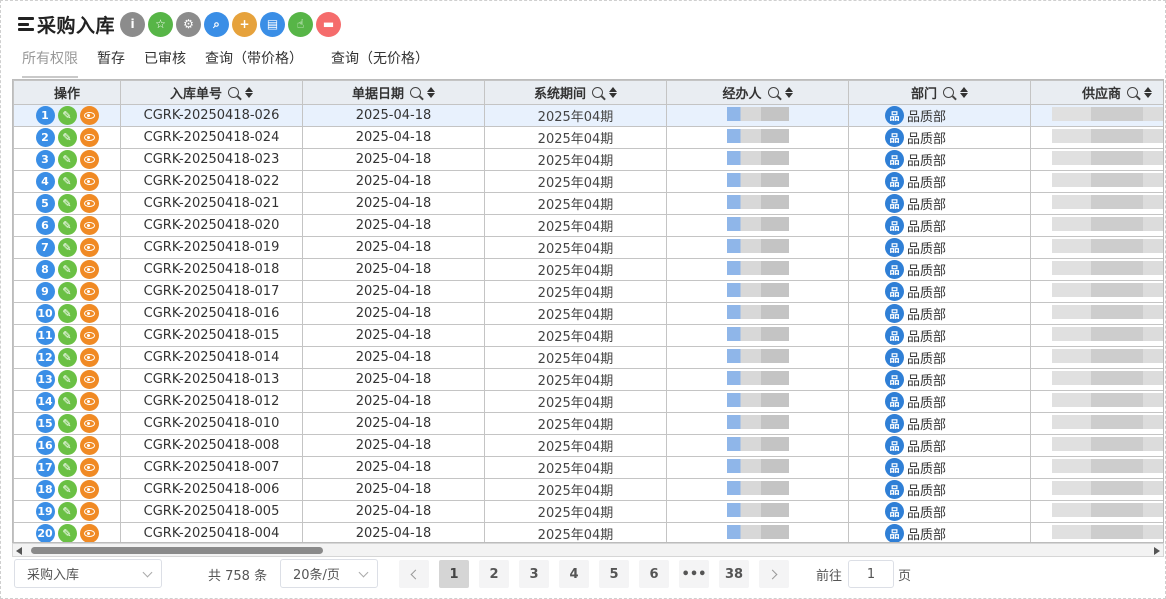  Describe the element at coordinates (273, 24) in the screenshot. I see `document-button: ▤` at that location.